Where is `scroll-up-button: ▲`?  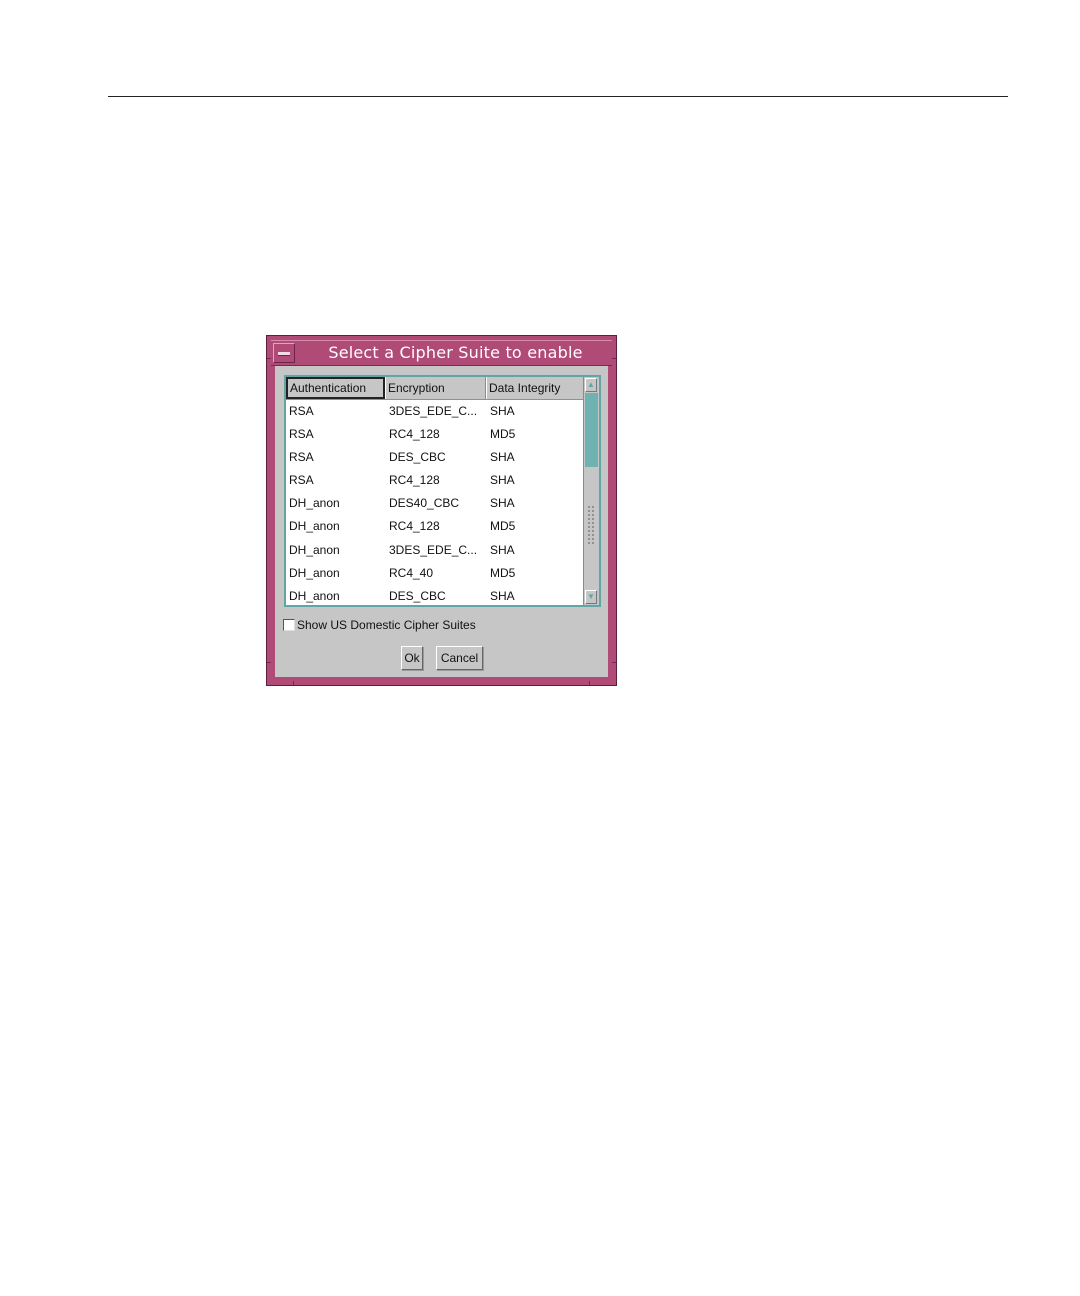 scroll-up-button: ▲ is located at coordinates (591, 385).